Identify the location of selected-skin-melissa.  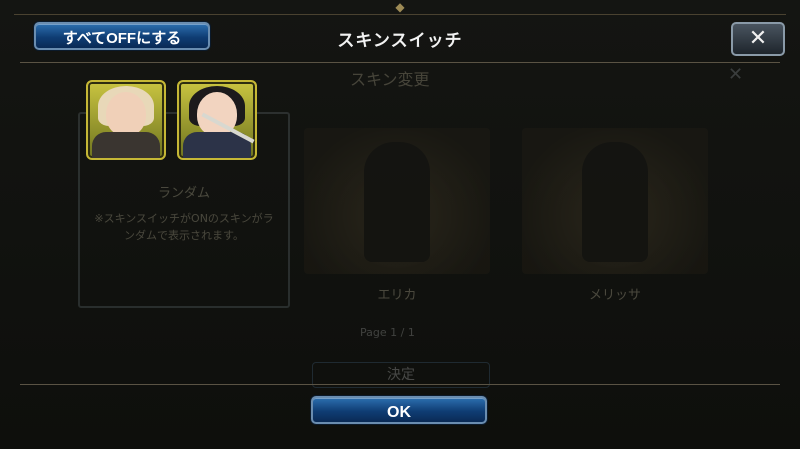
(126, 120).